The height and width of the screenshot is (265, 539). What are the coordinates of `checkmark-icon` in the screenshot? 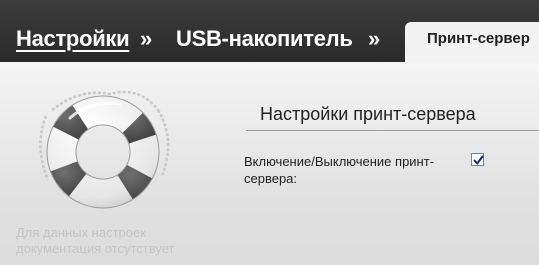 It's located at (478, 160).